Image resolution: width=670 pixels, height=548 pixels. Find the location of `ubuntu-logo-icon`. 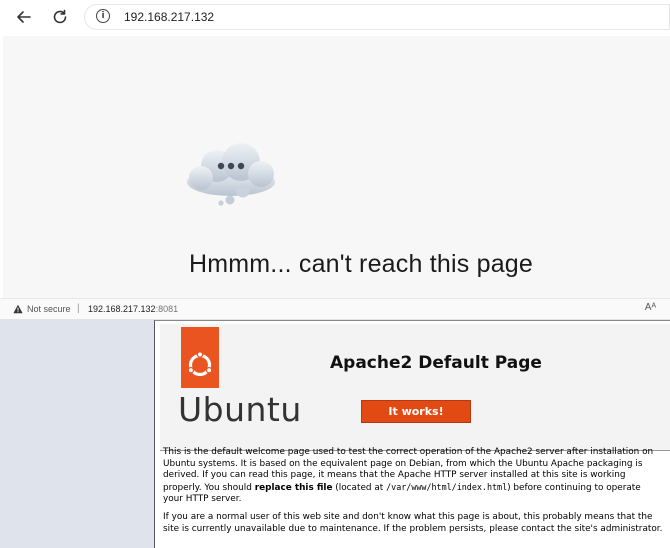

ubuntu-logo-icon is located at coordinates (200, 357).